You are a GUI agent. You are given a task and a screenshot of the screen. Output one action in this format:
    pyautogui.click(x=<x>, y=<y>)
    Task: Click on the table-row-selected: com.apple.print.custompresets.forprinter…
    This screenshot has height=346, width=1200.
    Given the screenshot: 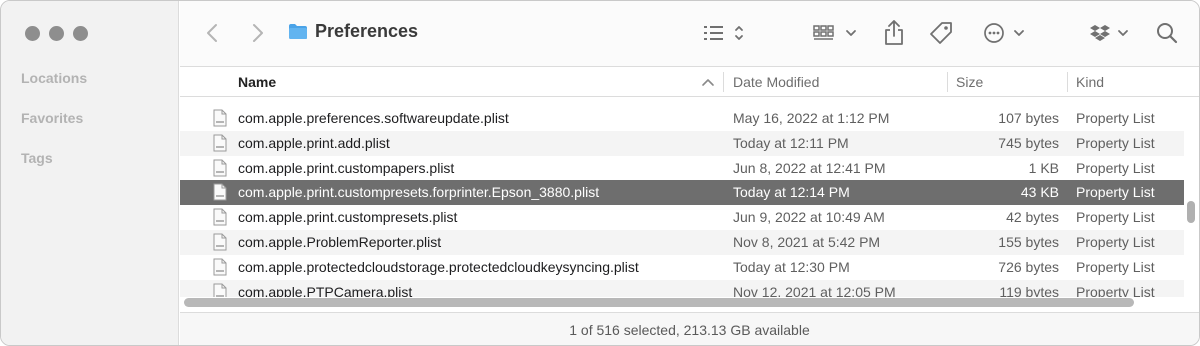 What is the action you would take?
    pyautogui.click(x=682, y=193)
    